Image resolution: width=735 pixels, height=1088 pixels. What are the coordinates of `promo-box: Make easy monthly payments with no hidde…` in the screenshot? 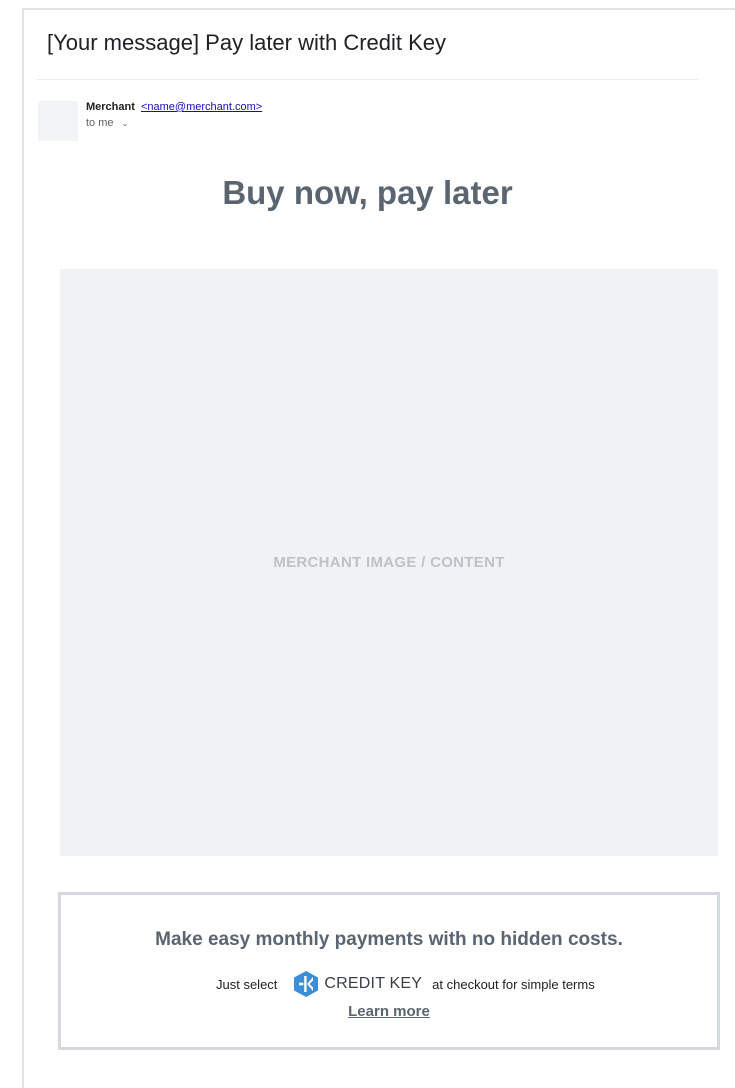 It's located at (389, 971).